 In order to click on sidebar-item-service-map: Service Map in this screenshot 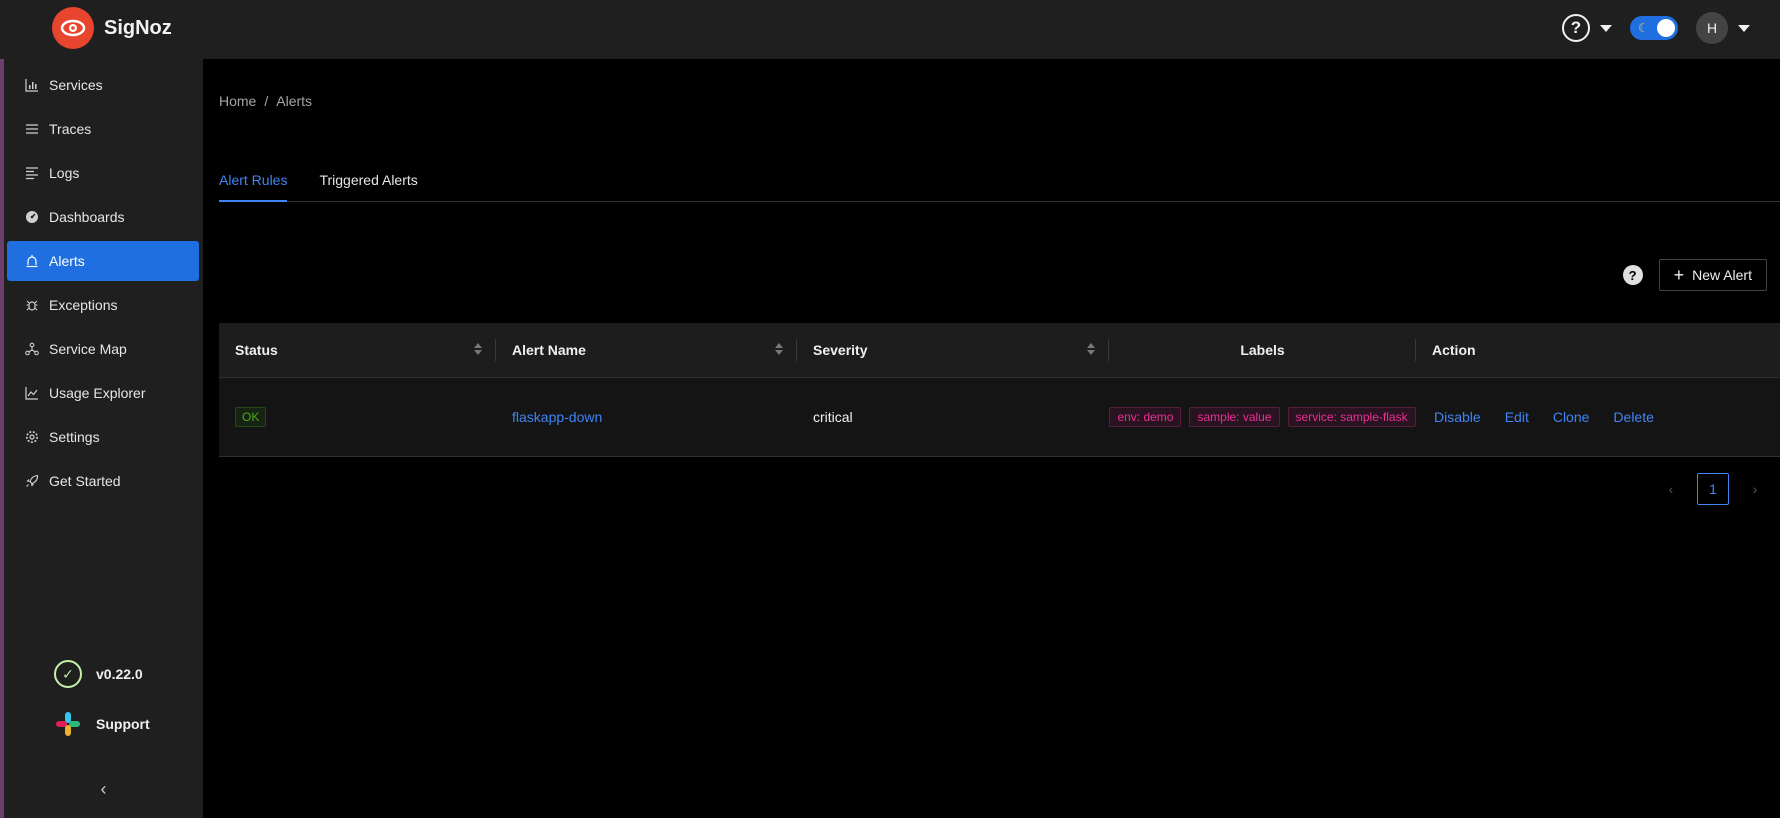, I will do `click(103, 349)`.